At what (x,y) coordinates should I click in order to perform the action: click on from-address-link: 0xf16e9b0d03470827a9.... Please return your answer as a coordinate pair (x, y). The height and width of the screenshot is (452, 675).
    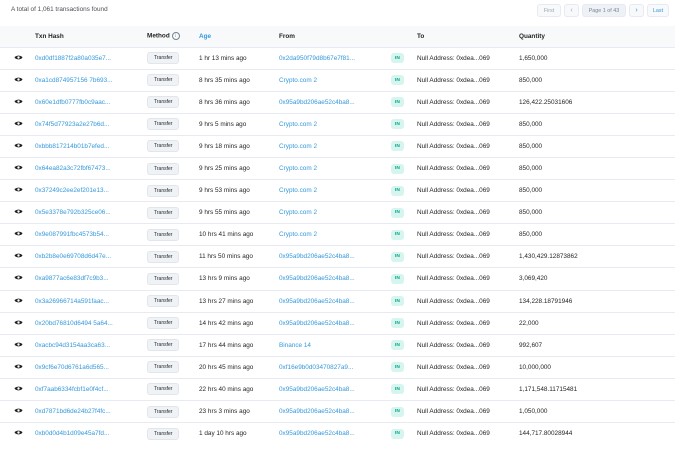
    Looking at the image, I should click on (316, 367).